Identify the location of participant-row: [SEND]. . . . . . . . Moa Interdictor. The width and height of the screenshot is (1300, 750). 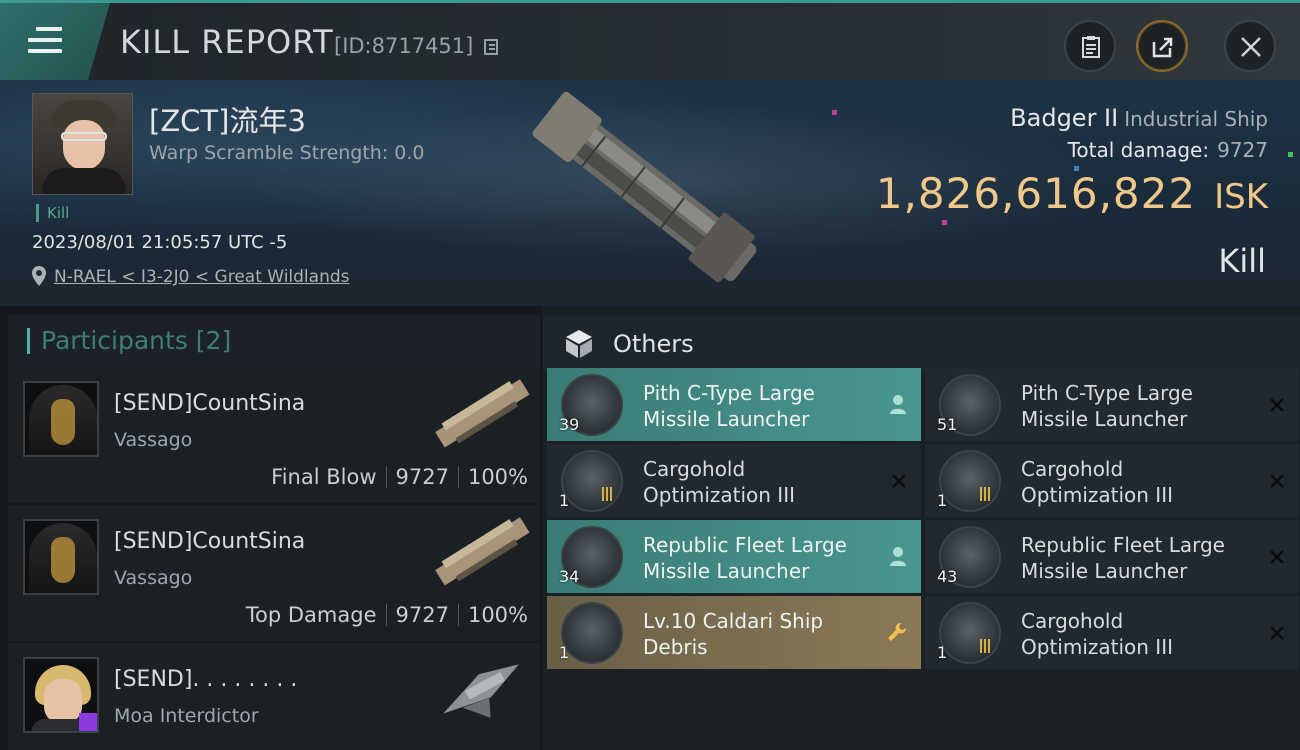
(274, 696).